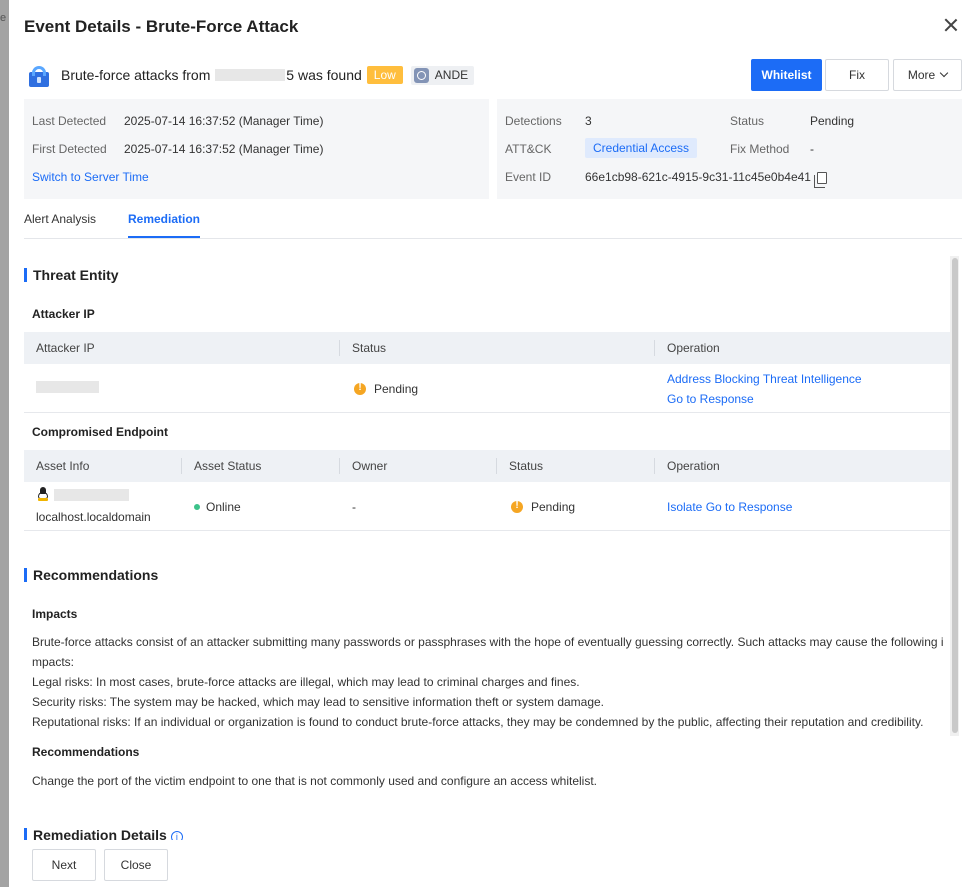 The image size is (974, 887). I want to click on more-button: More, so click(927, 75).